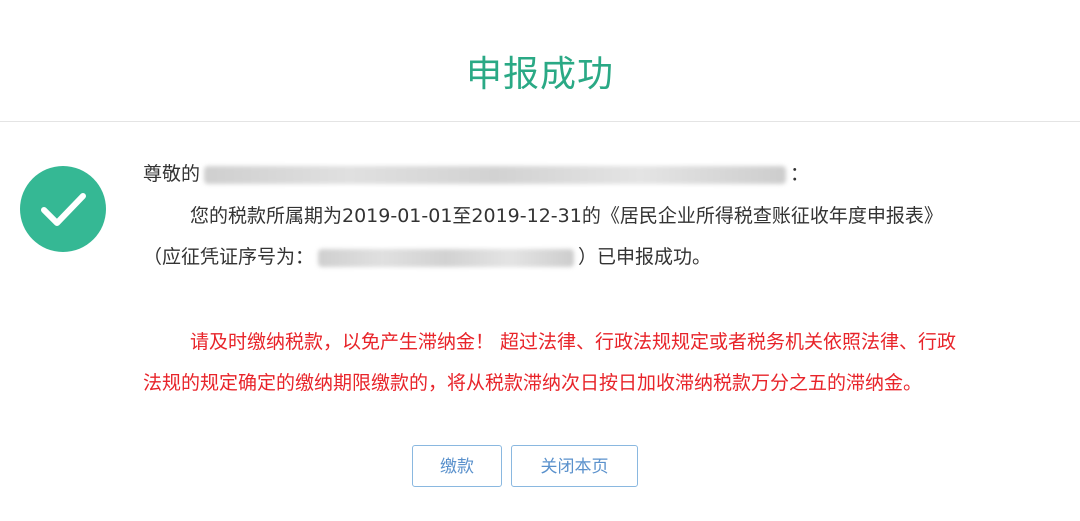 The width and height of the screenshot is (1080, 521). What do you see at coordinates (172, 174) in the screenshot?
I see `greeting-prefix: 尊敬的` at bounding box center [172, 174].